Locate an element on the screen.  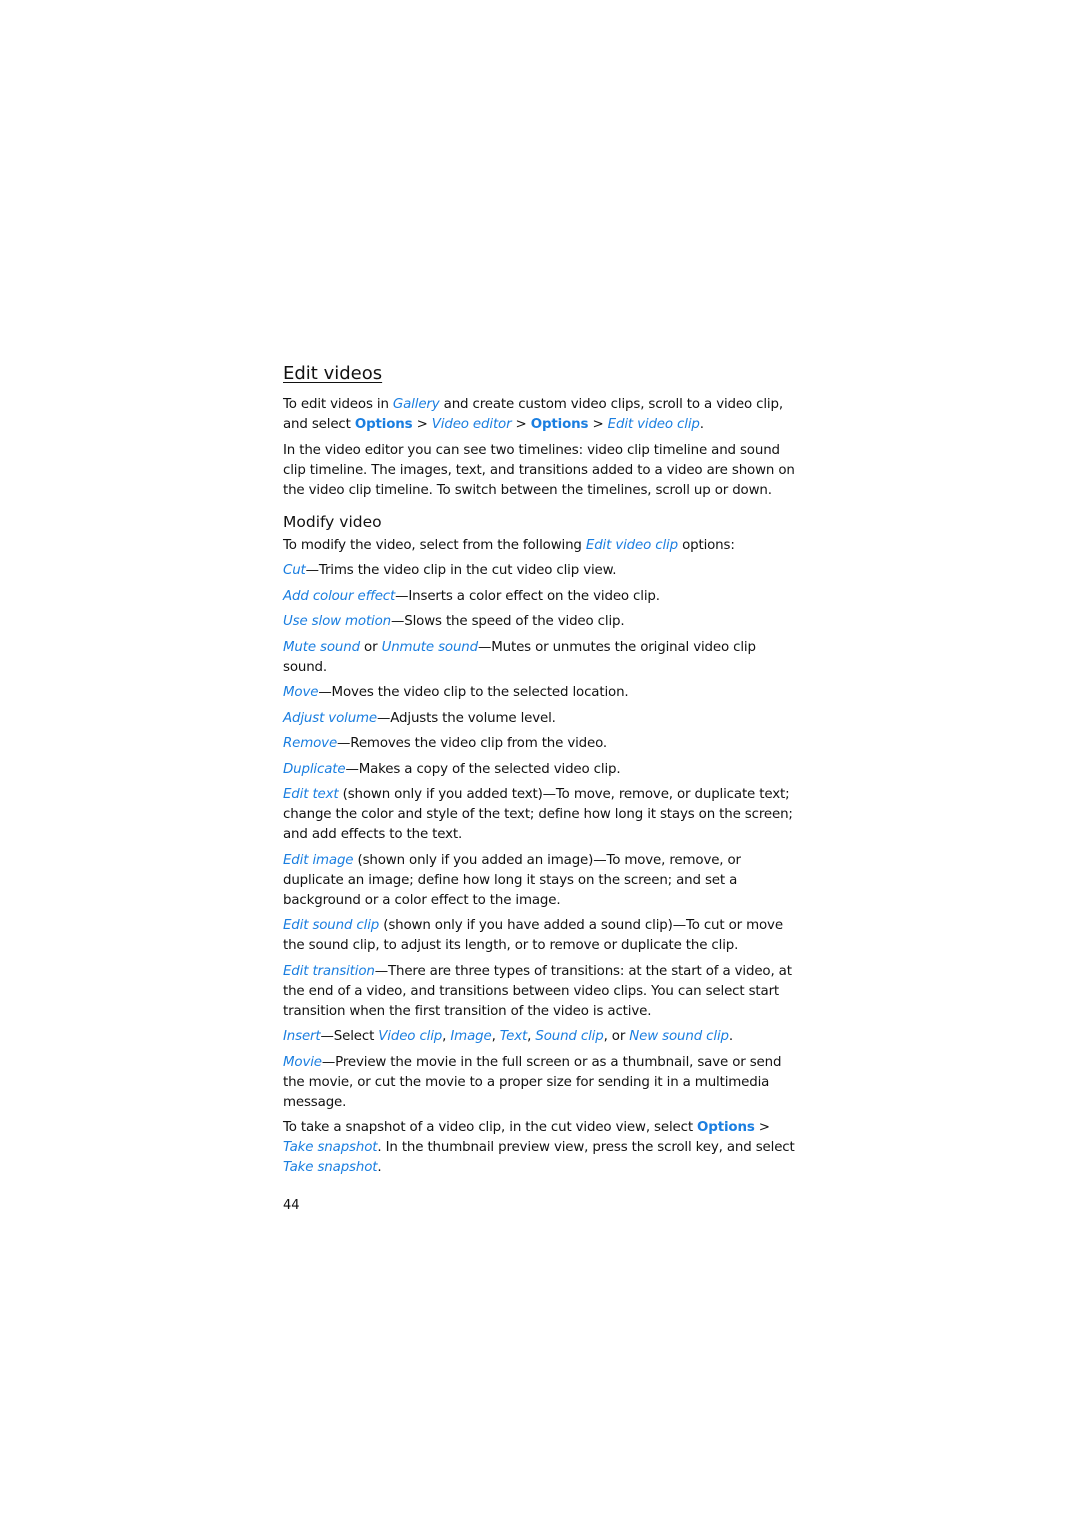
edit-text-option: Edit text is located at coordinates (311, 794).